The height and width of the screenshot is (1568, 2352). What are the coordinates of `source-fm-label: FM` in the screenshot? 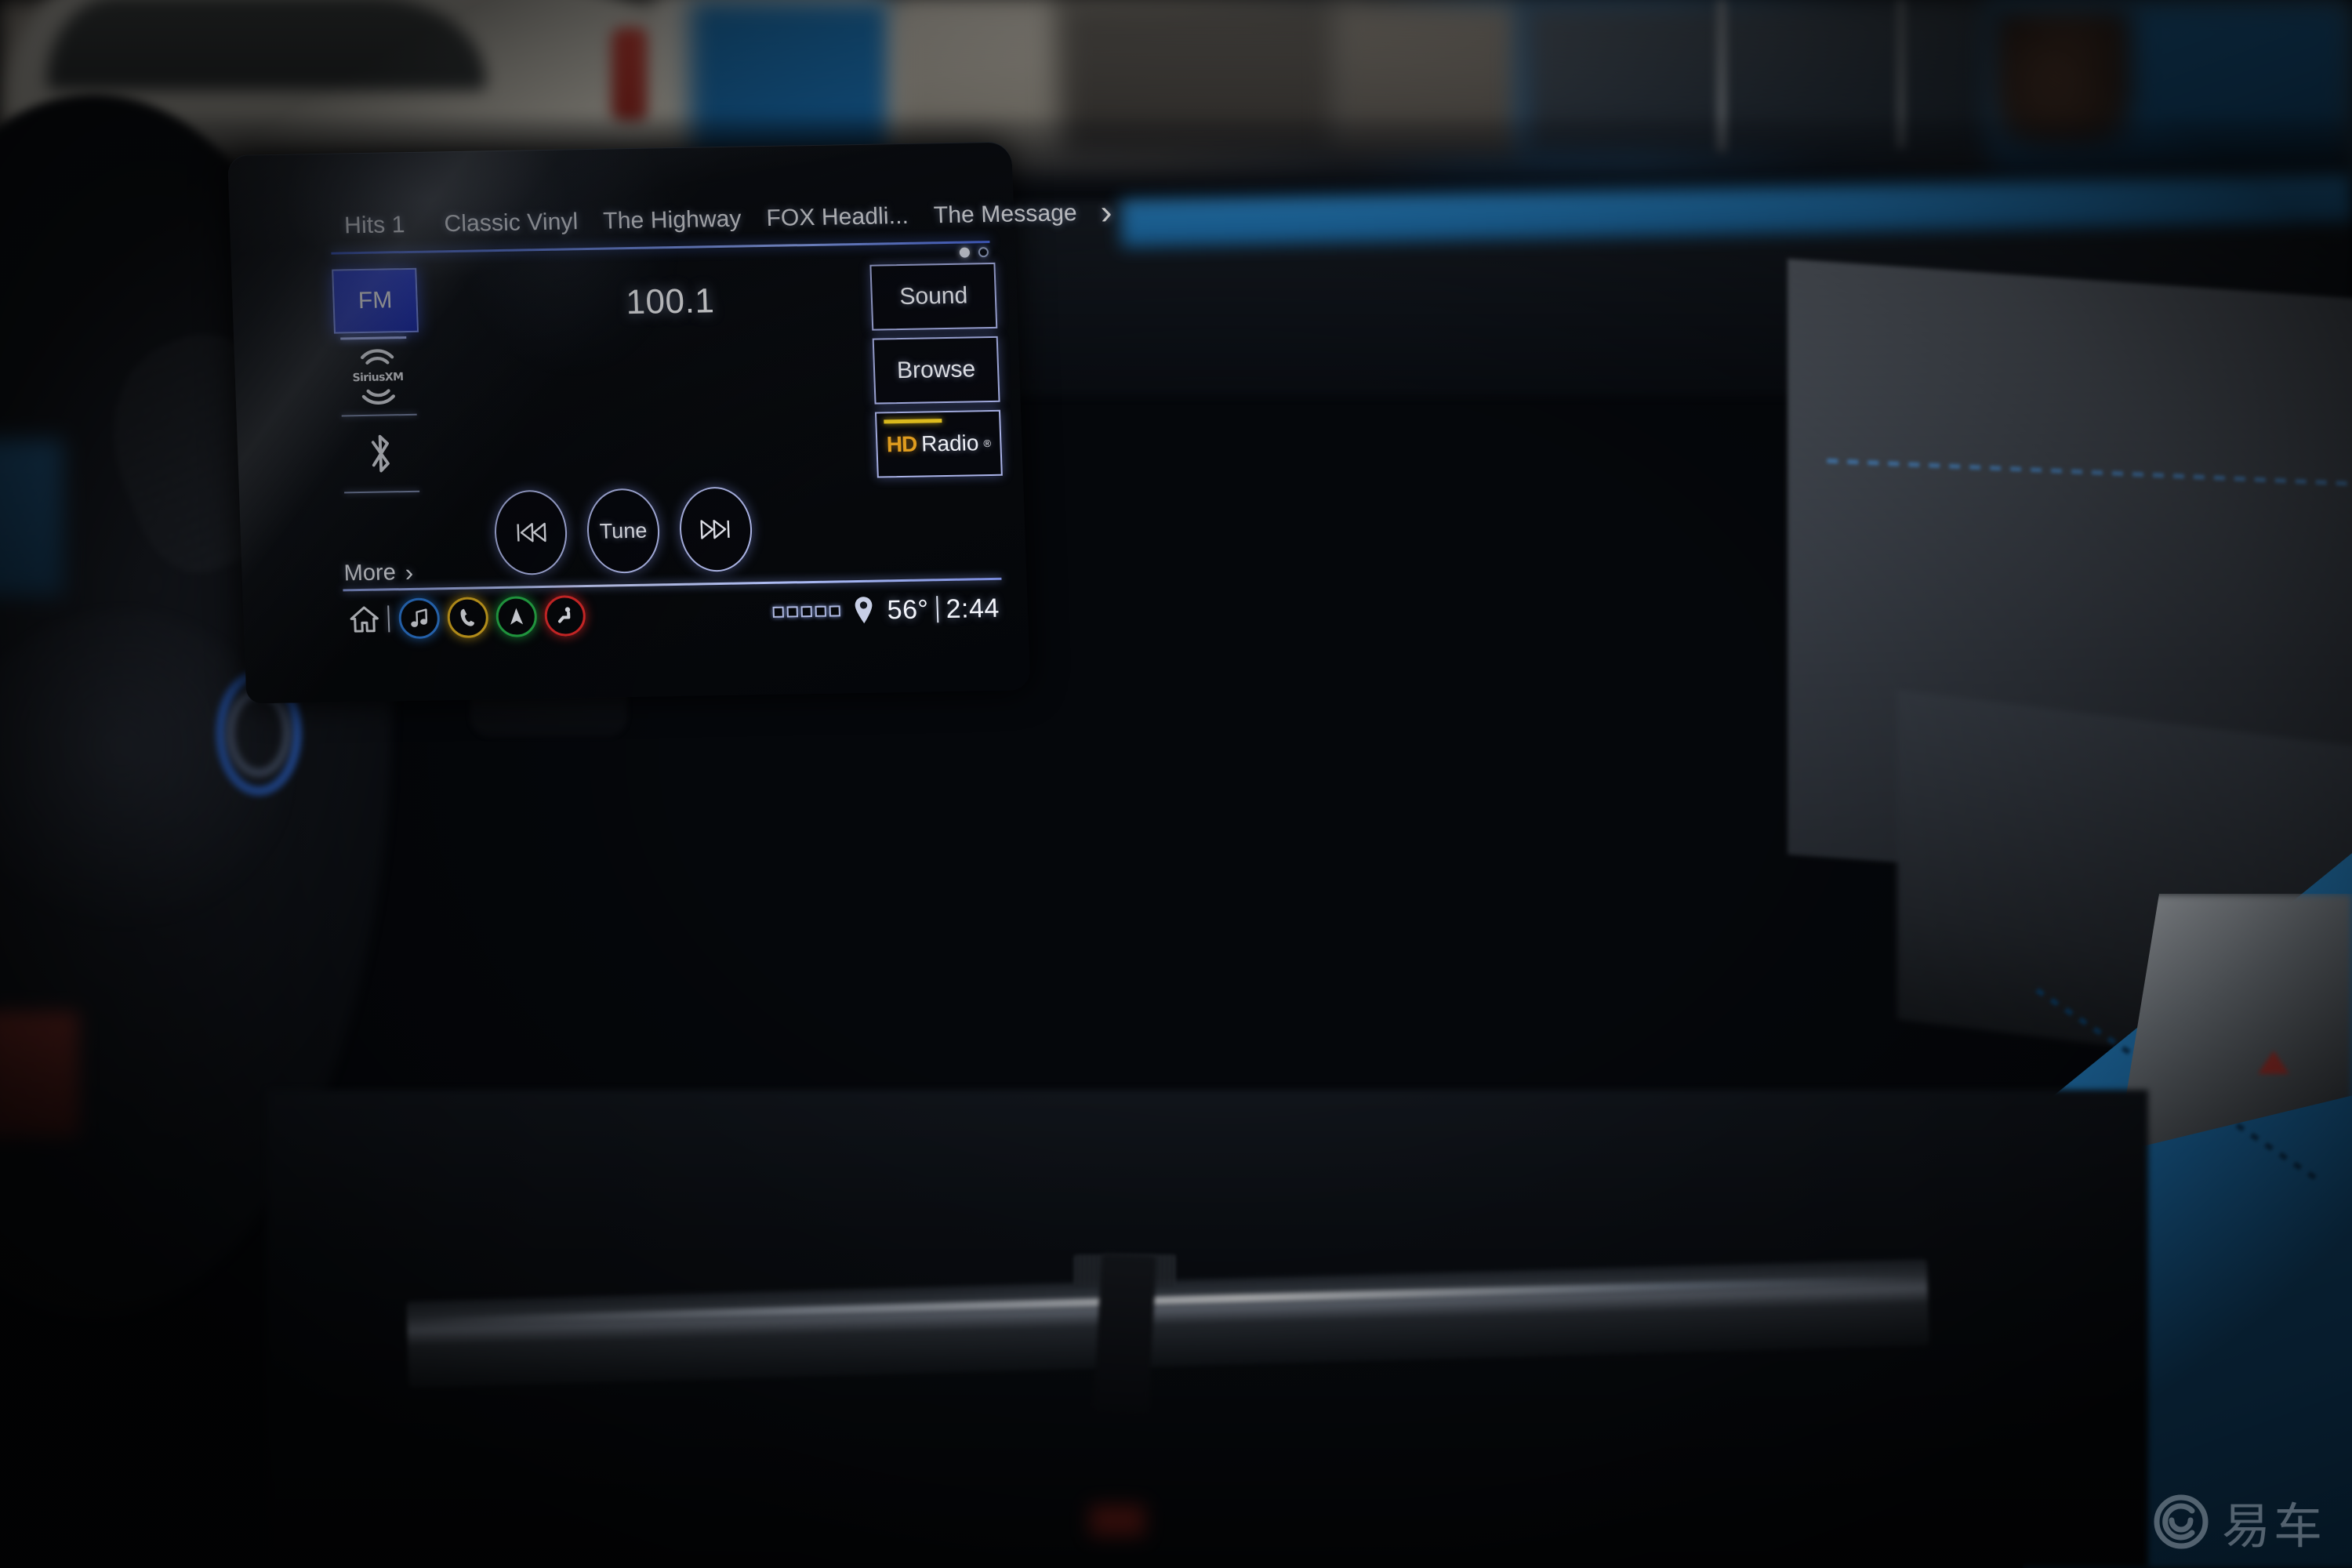 It's located at (375, 300).